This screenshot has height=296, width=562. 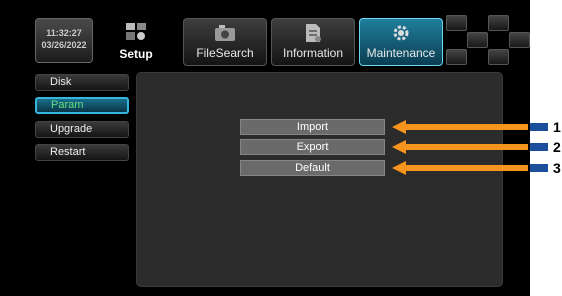 What do you see at coordinates (136, 42) in the screenshot?
I see `tab-setup: Setup` at bounding box center [136, 42].